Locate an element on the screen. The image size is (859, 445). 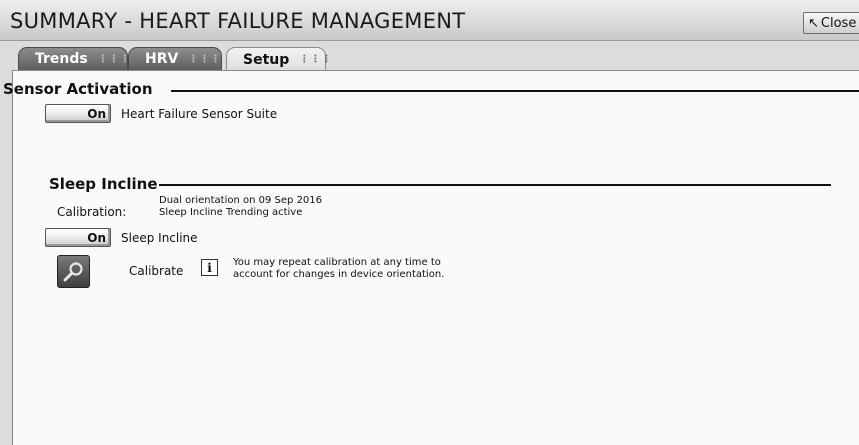
heart-failure-sensor-label: Heart Failure Sensor Suite is located at coordinates (199, 114).